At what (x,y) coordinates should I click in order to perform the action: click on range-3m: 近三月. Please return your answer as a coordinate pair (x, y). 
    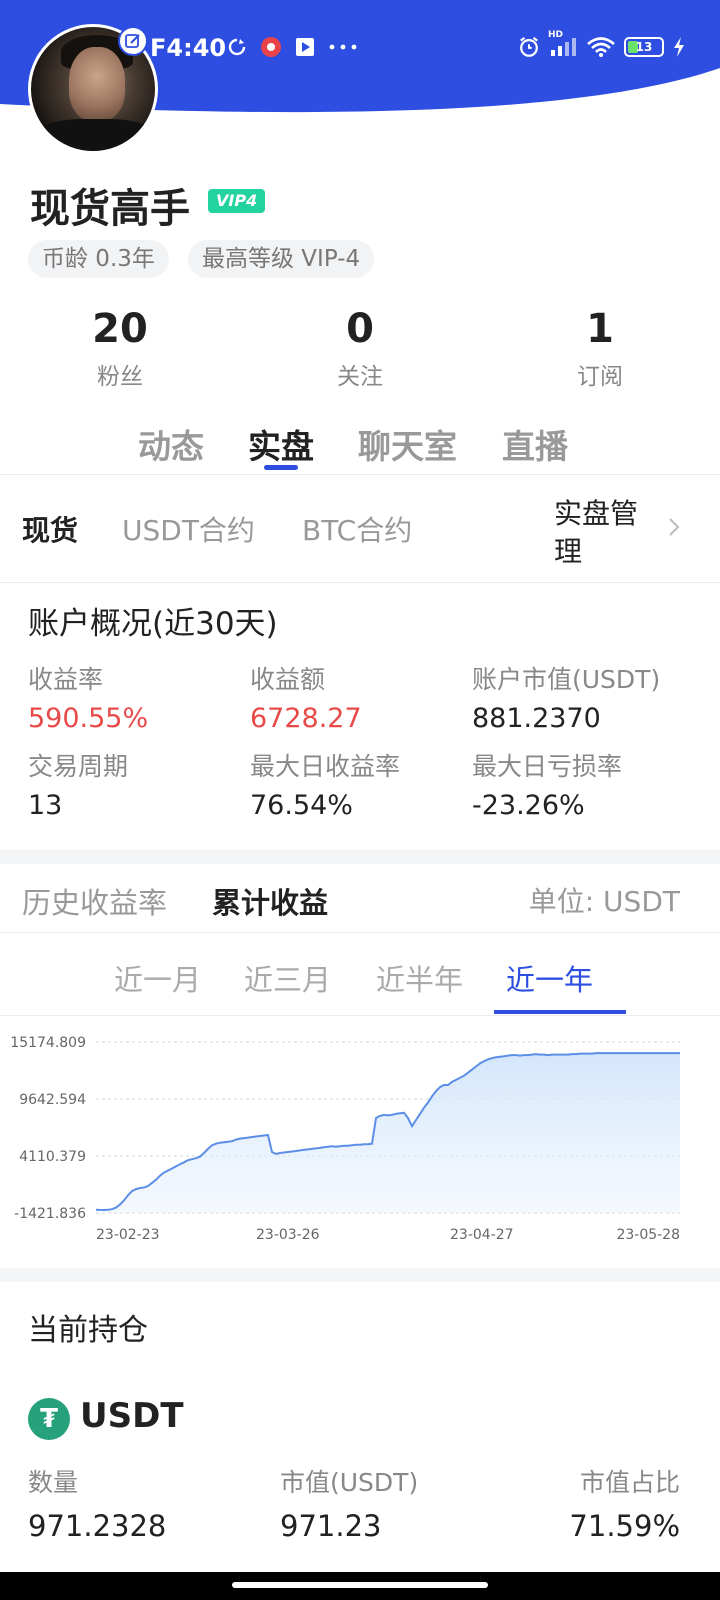
    Looking at the image, I should click on (287, 978).